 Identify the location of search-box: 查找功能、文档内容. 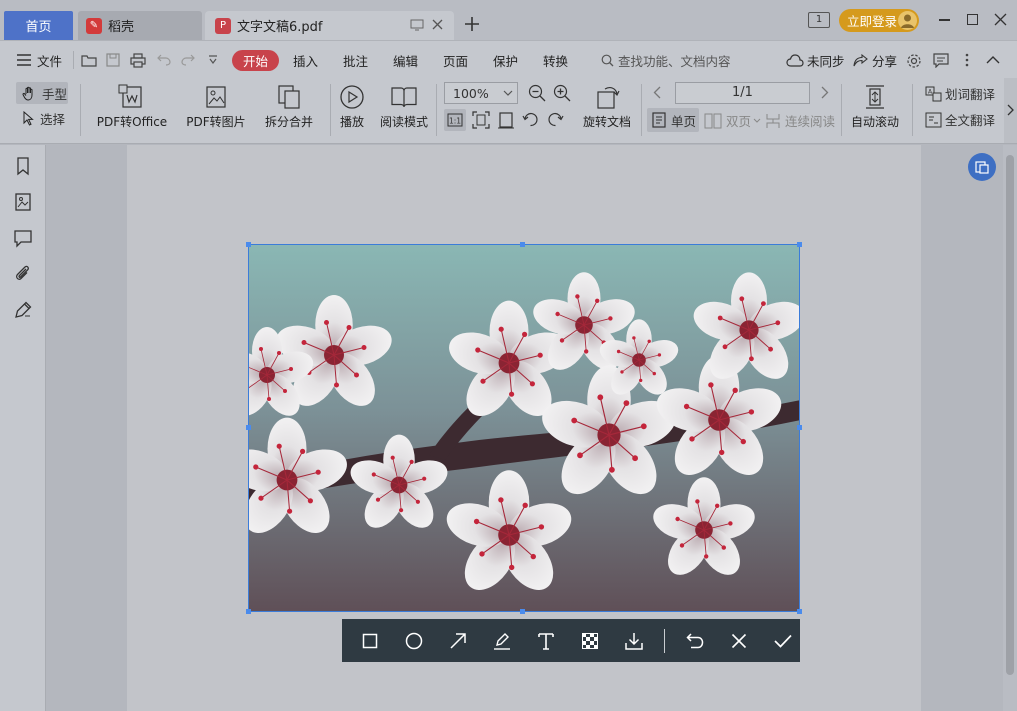
(666, 60).